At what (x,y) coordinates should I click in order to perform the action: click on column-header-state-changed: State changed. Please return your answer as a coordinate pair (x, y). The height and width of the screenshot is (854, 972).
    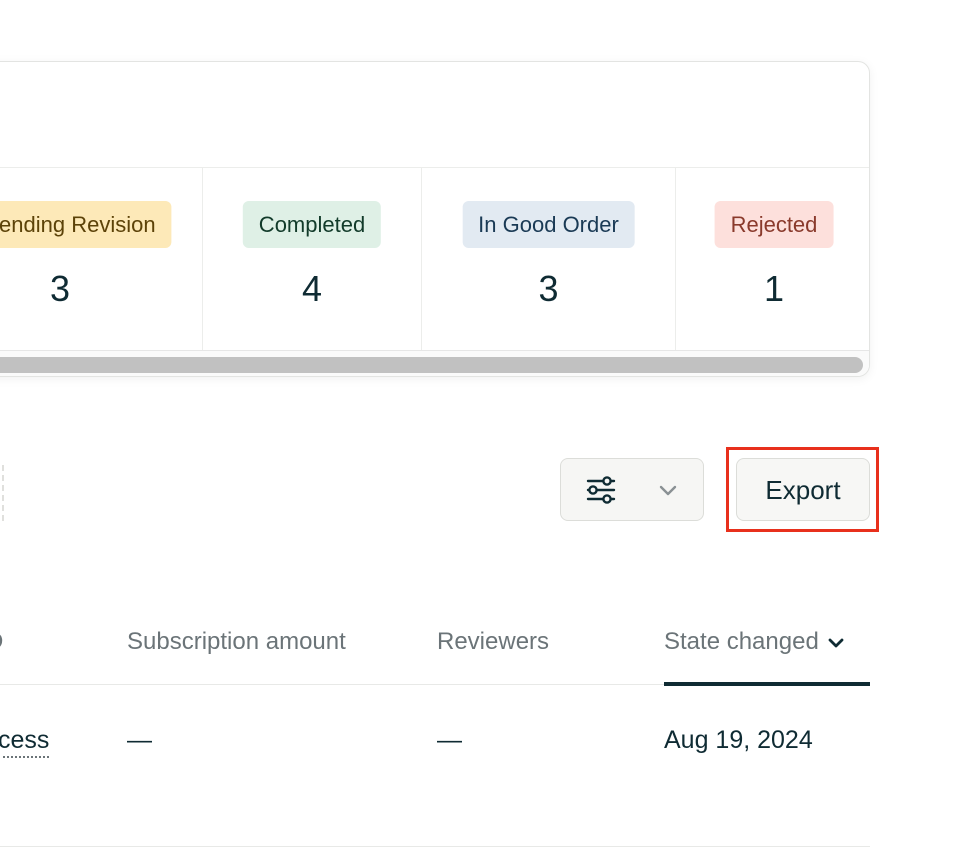
    Looking at the image, I should click on (754, 642).